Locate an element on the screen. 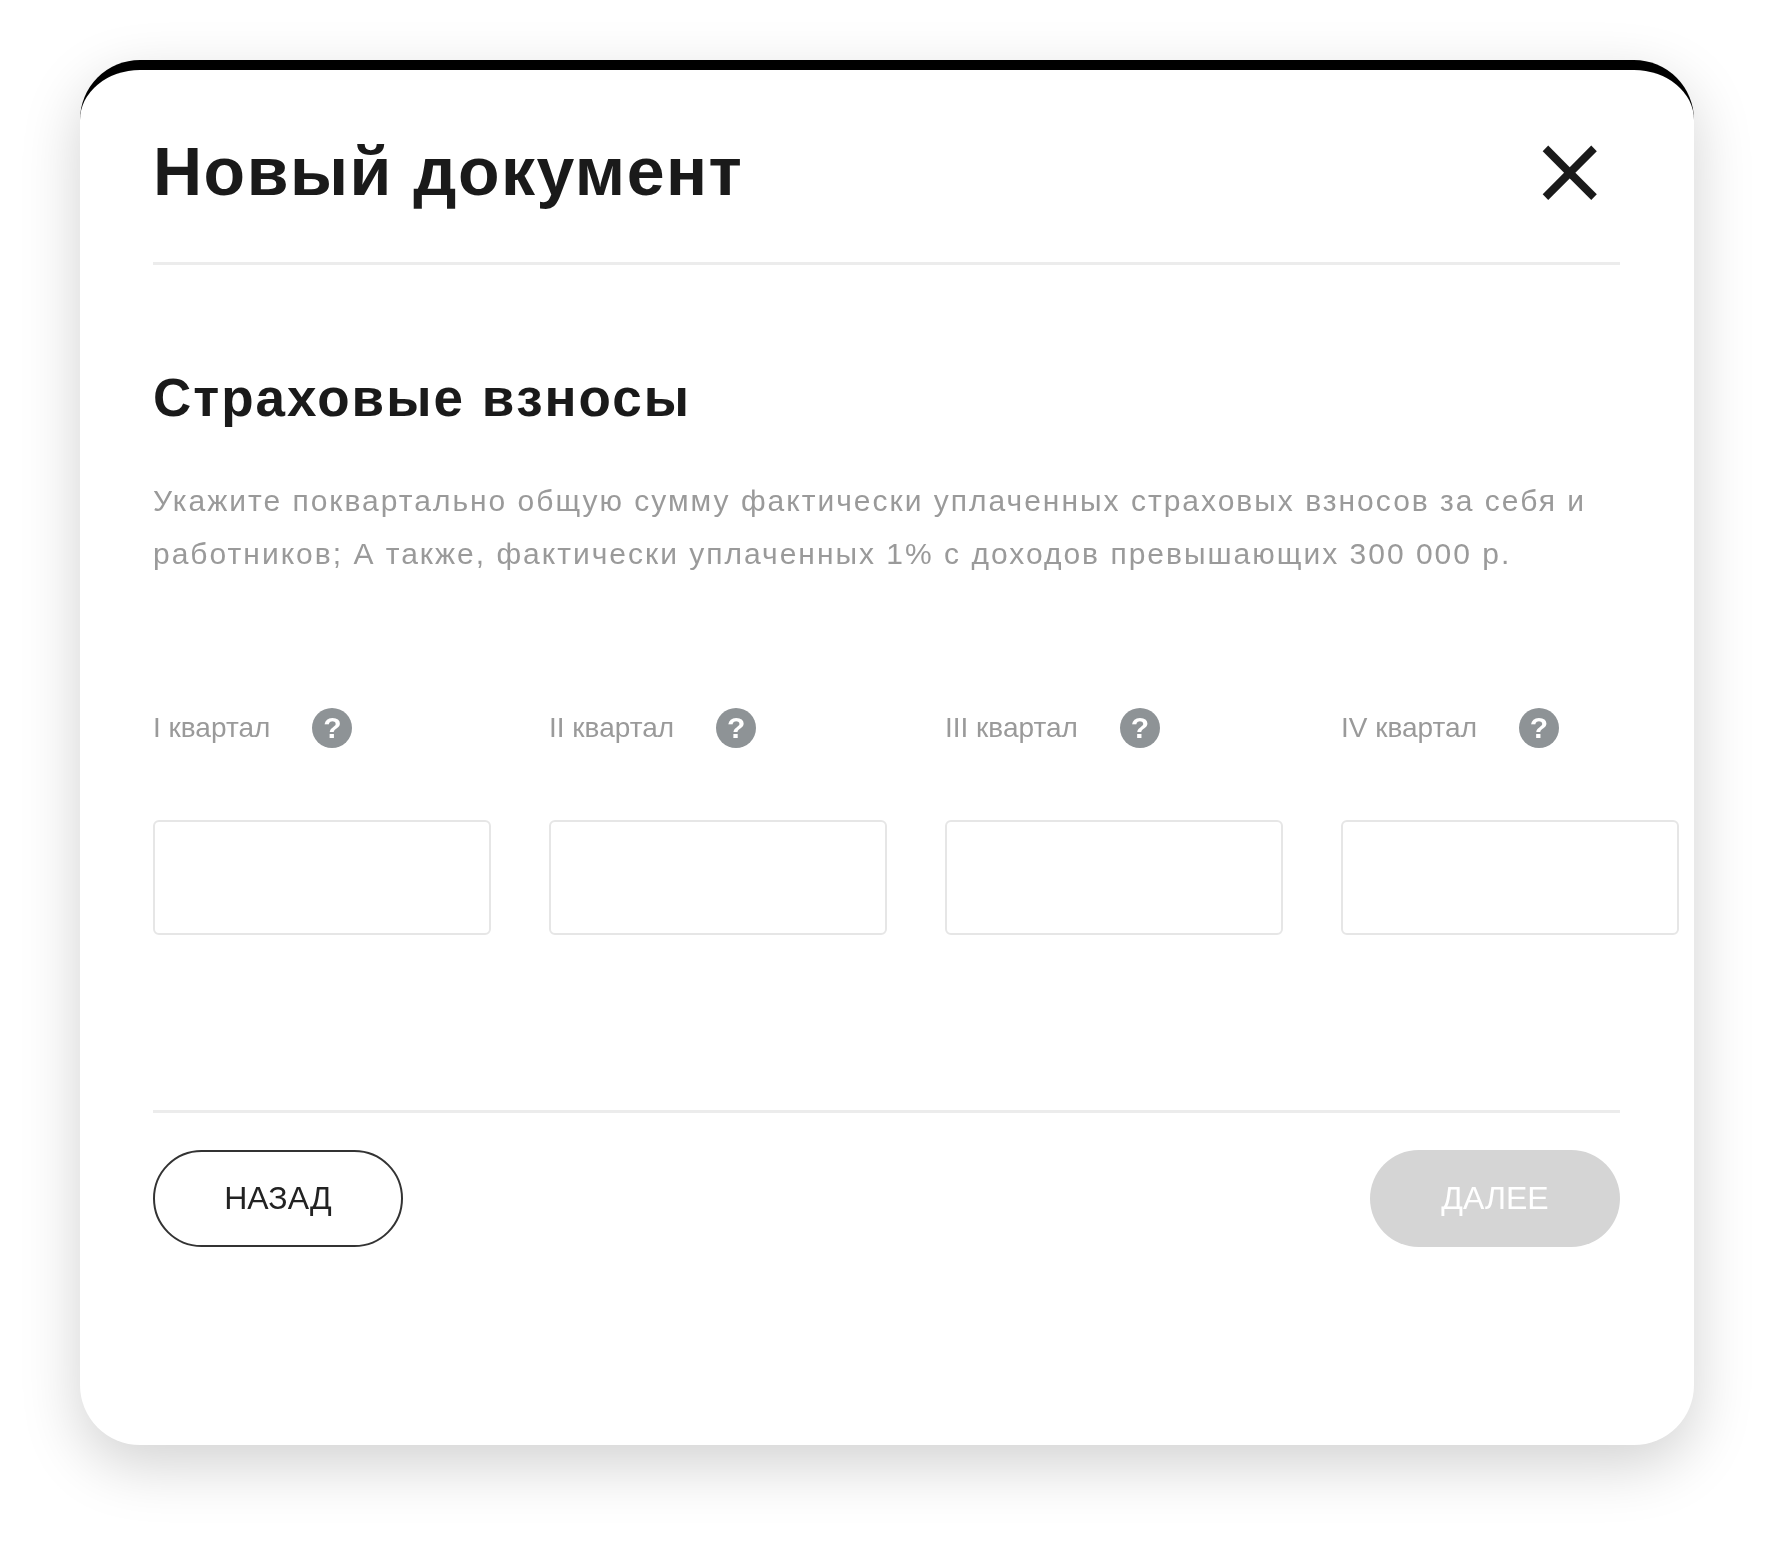 The width and height of the screenshot is (1774, 1546). back-button: НАЗАД is located at coordinates (278, 1198).